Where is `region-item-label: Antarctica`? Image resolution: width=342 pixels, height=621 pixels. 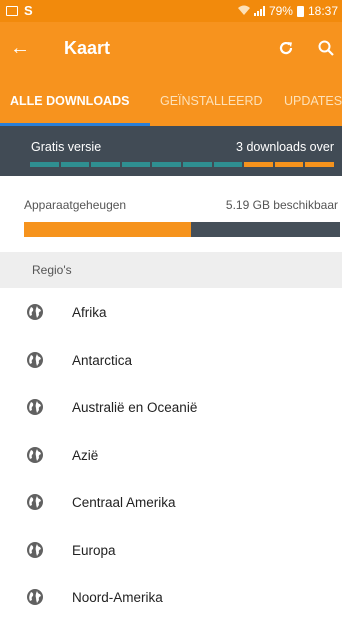 region-item-label: Antarctica is located at coordinates (102, 360).